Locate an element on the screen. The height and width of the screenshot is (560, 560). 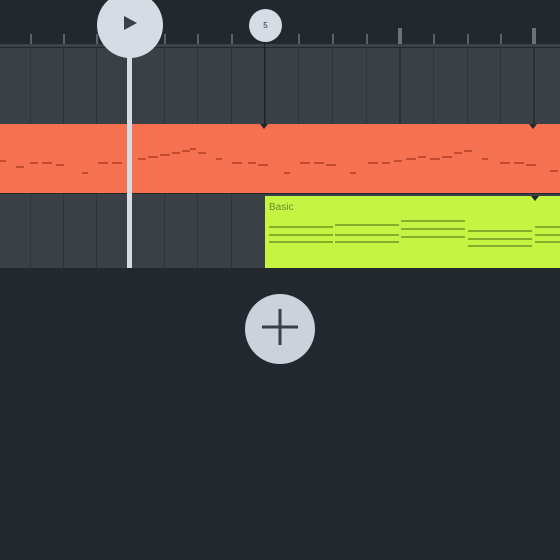
bar-line is located at coordinates (264, 83).